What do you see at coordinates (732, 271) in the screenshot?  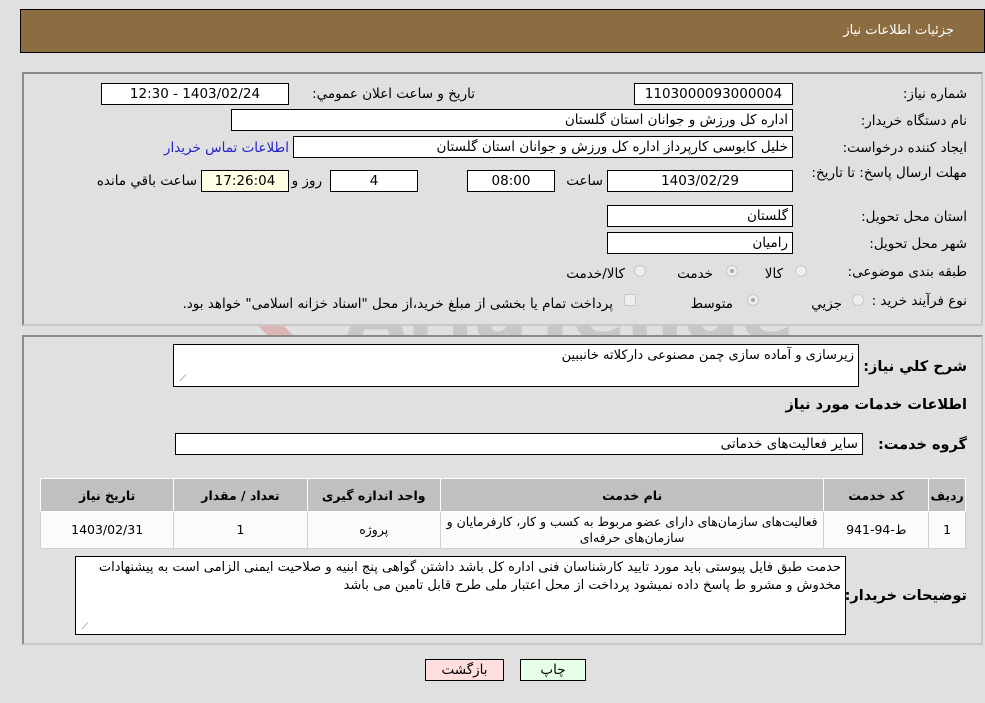 I see `category-radio-service` at bounding box center [732, 271].